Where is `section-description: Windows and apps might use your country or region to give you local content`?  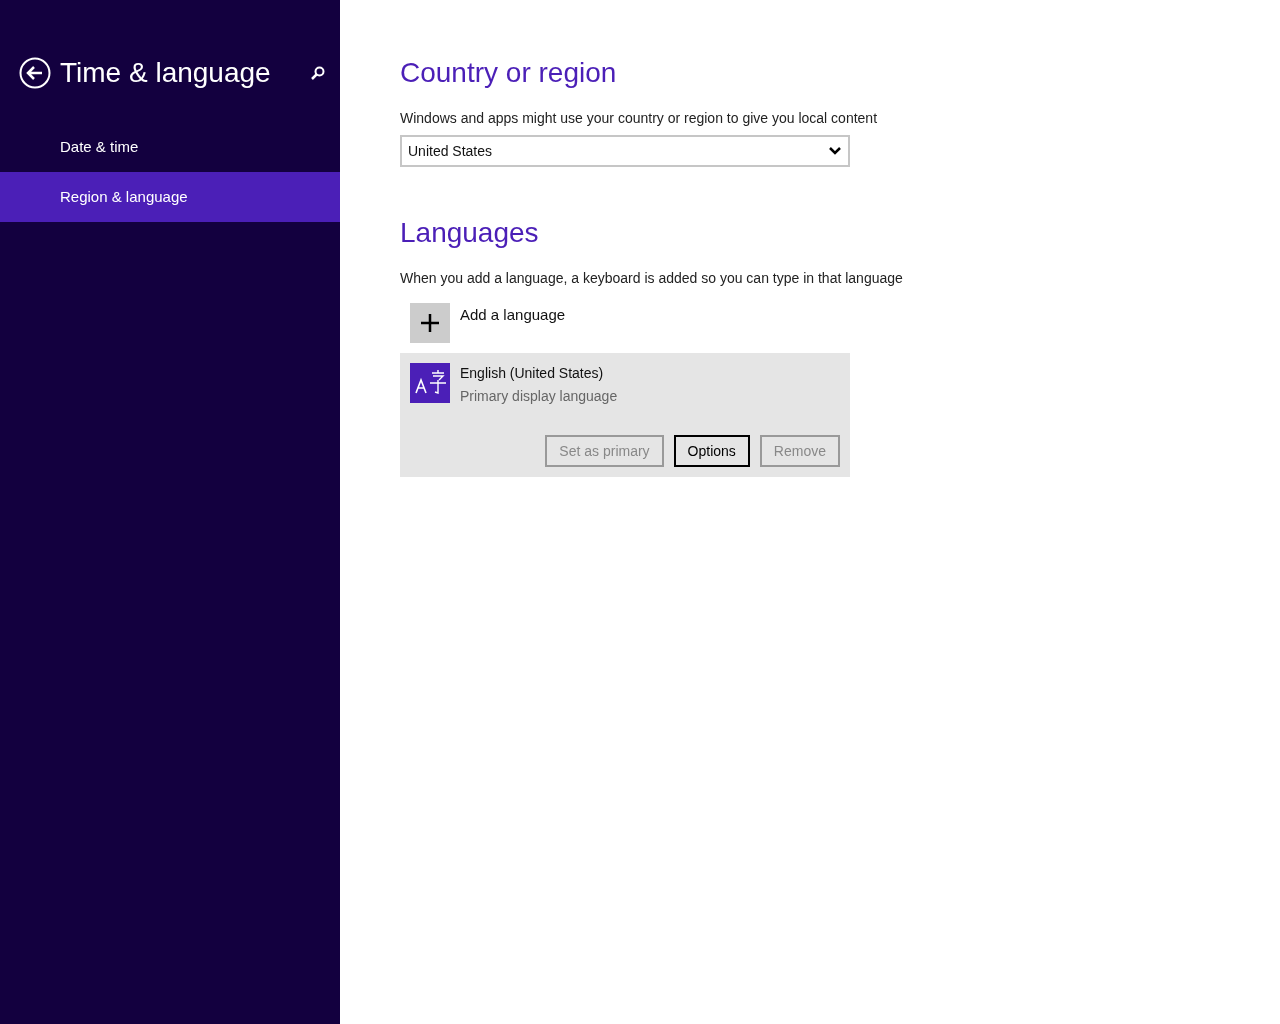 section-description: Windows and apps might use your country or region to give you local content is located at coordinates (639, 118).